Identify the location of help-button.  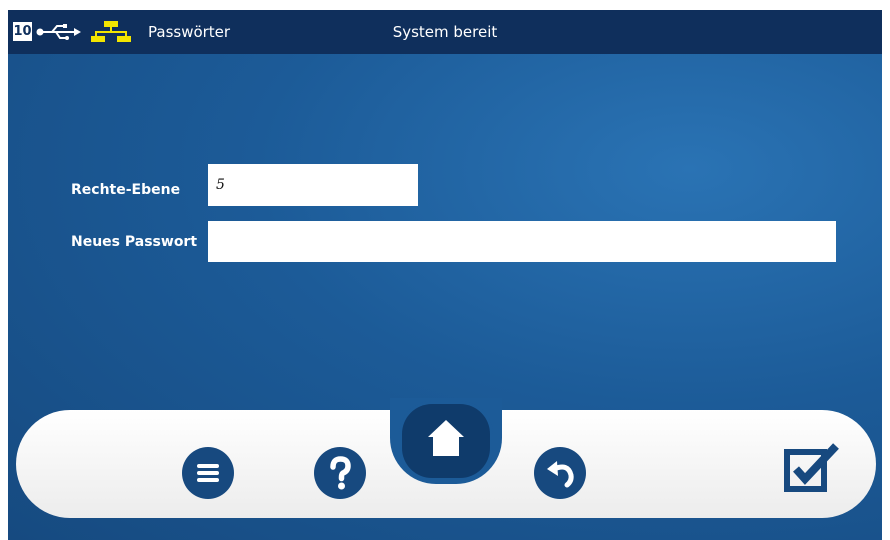
(340, 473).